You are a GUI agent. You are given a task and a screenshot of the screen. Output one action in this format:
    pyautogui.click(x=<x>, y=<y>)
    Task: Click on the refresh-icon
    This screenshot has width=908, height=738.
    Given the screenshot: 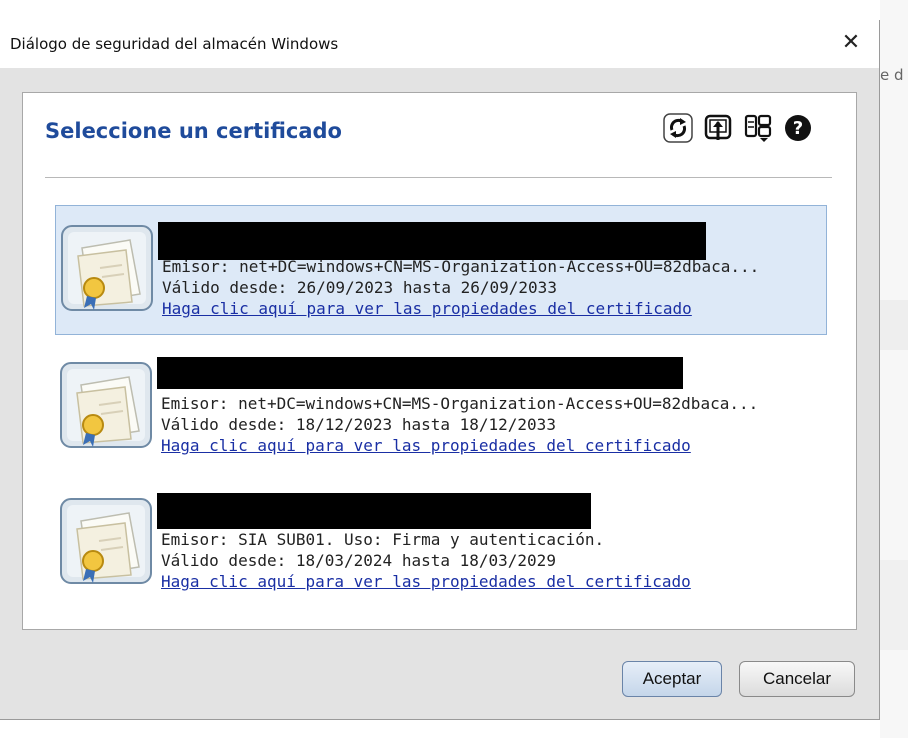 What is the action you would take?
    pyautogui.click(x=678, y=128)
    